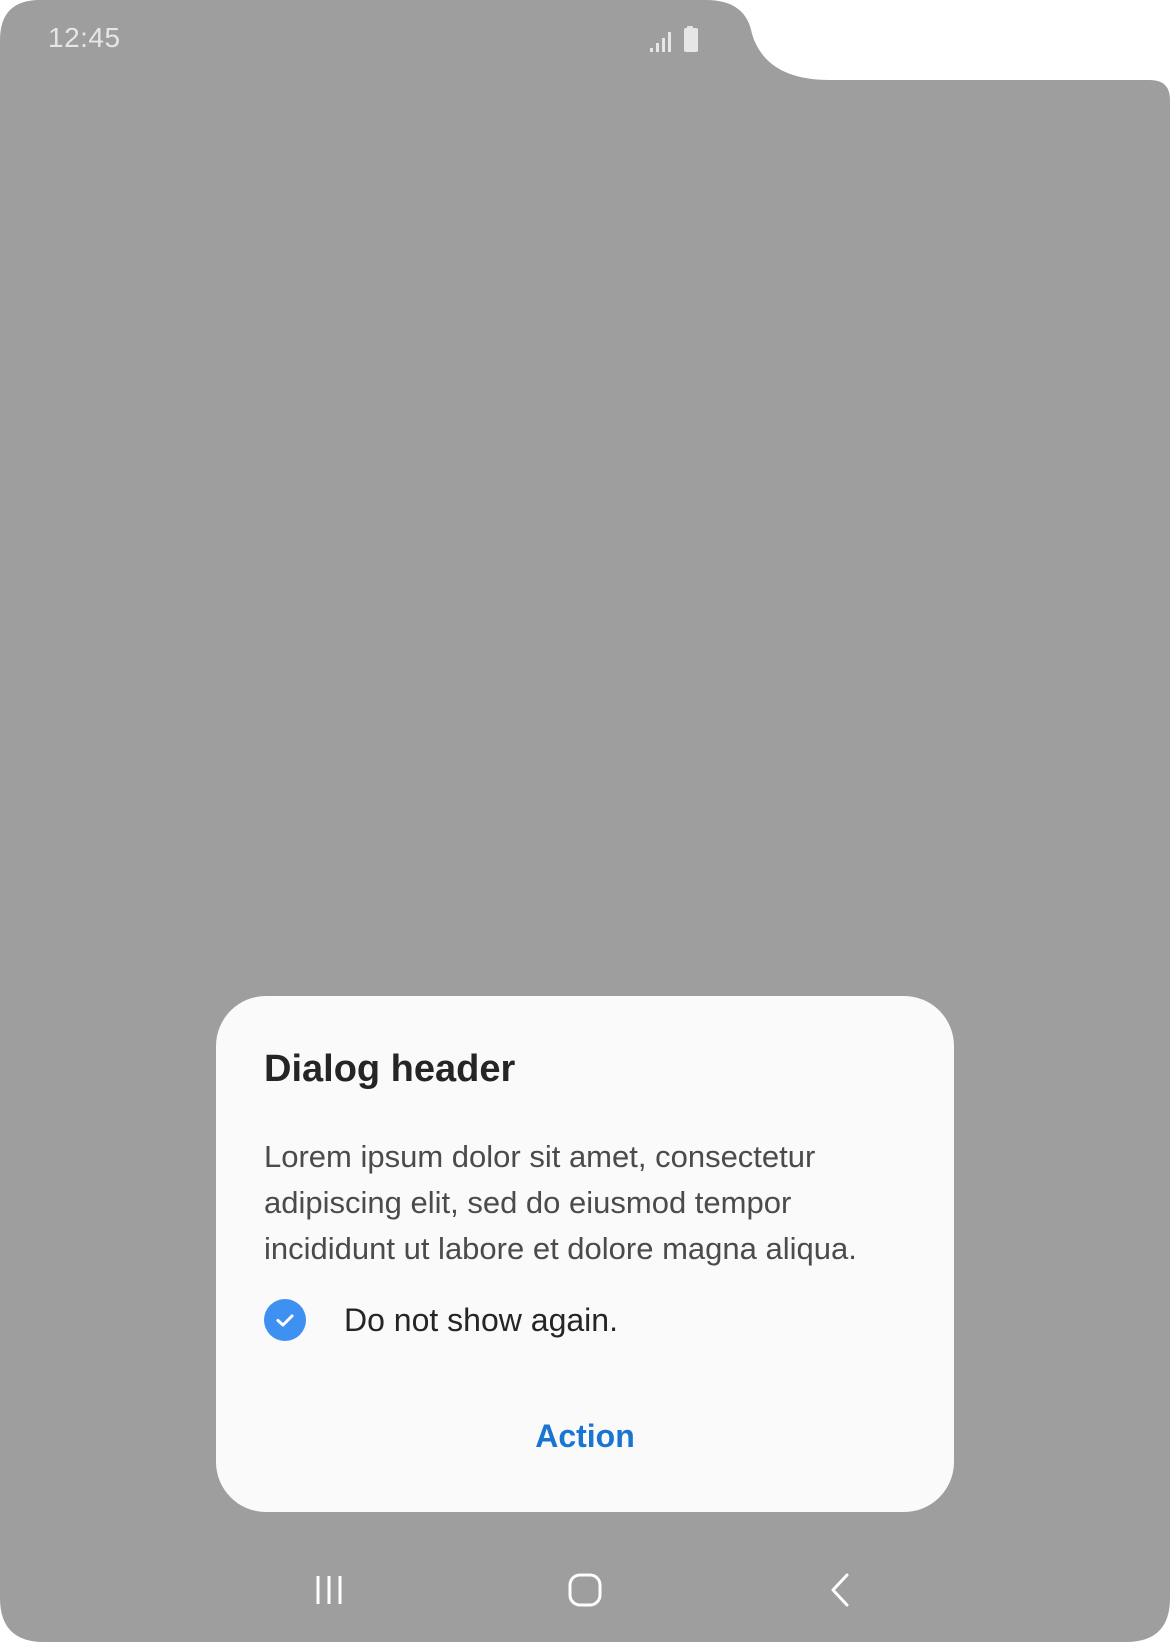 The image size is (1170, 1642). I want to click on signal-icon, so click(660, 42).